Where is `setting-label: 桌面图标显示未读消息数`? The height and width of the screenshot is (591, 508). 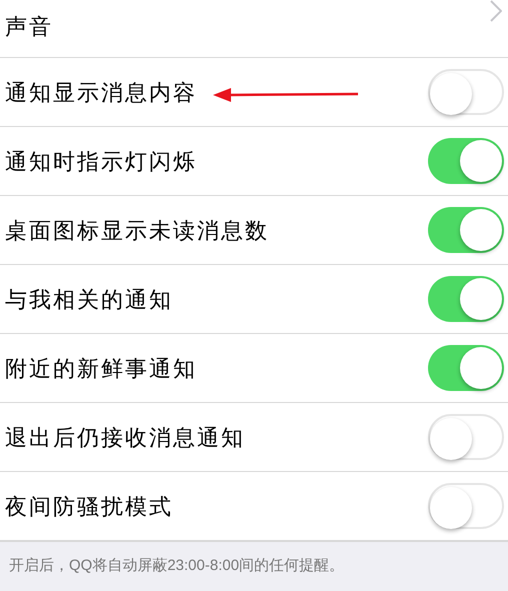
setting-label: 桌面图标显示未读消息数 is located at coordinates (137, 230).